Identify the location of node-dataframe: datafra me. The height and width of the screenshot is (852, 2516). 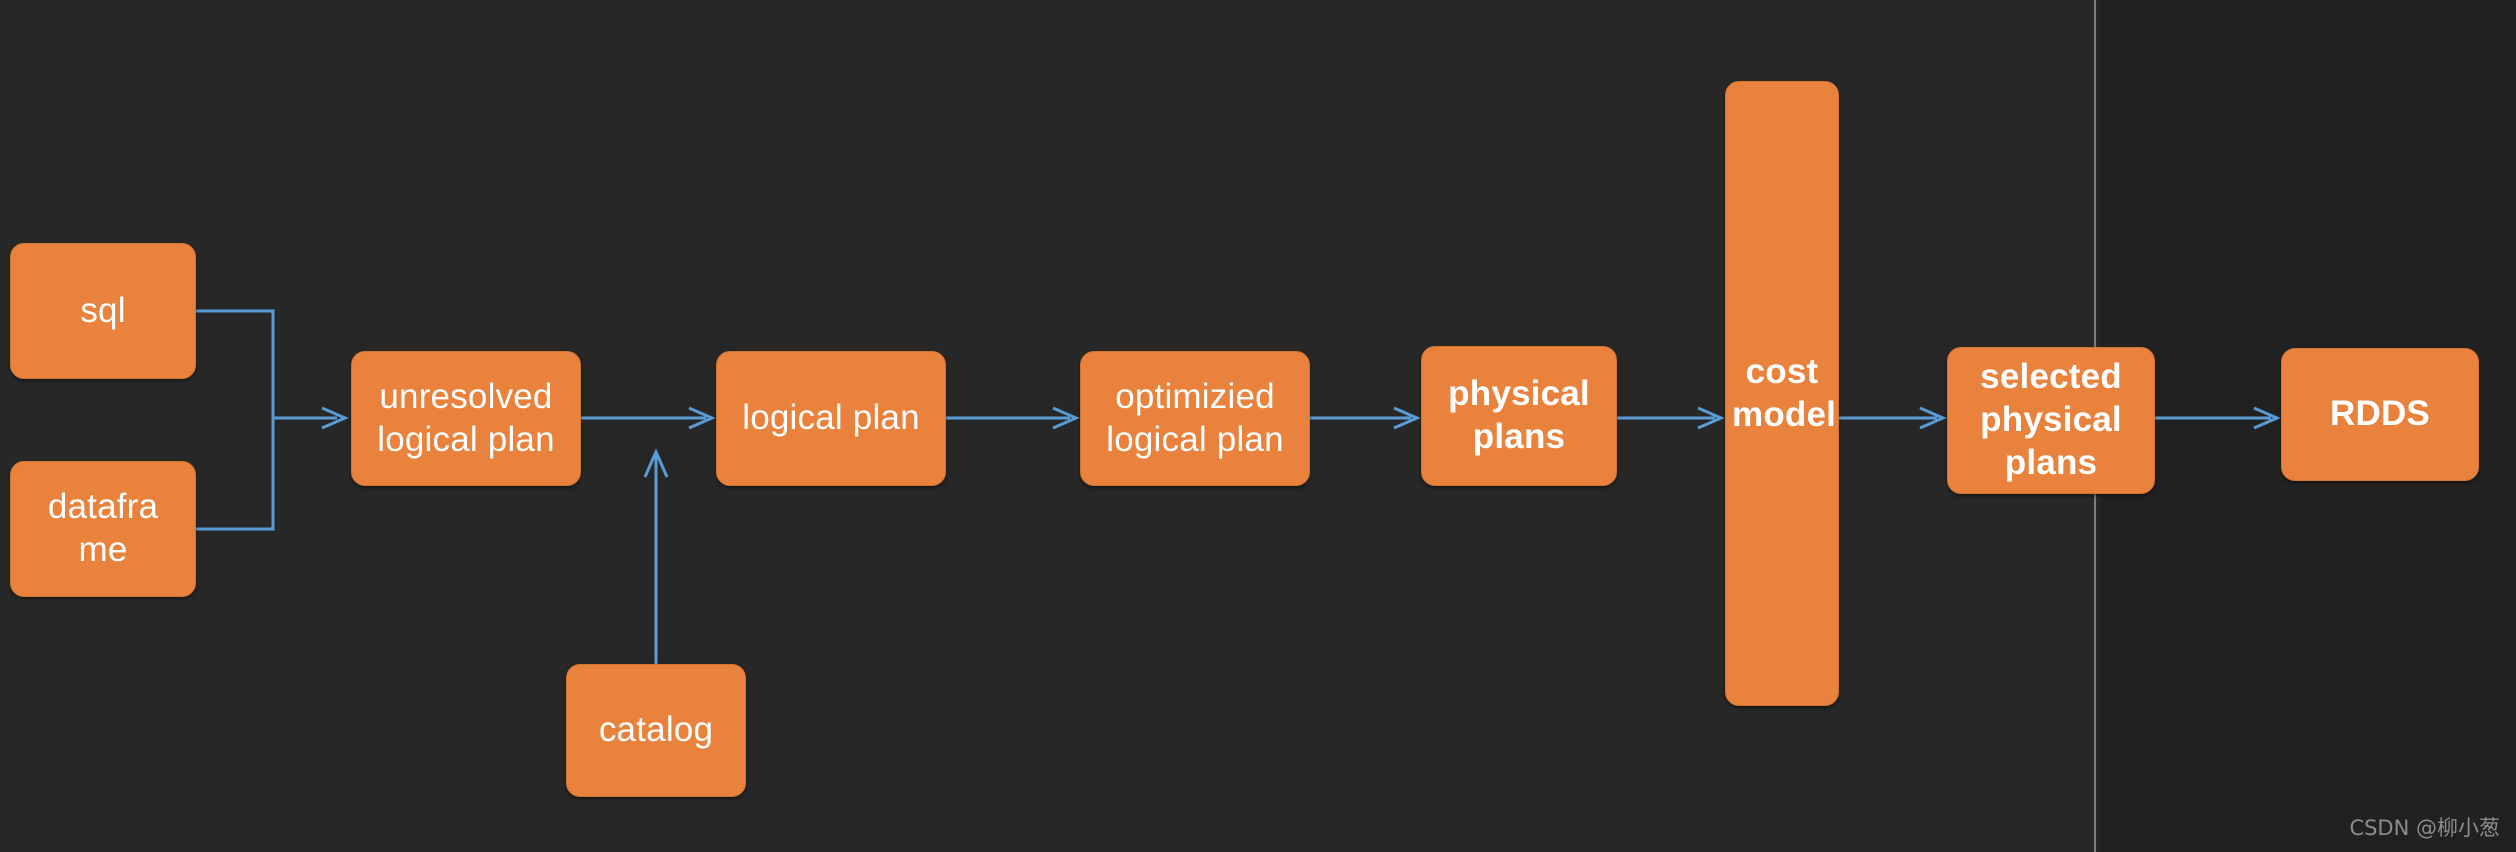
(103, 529).